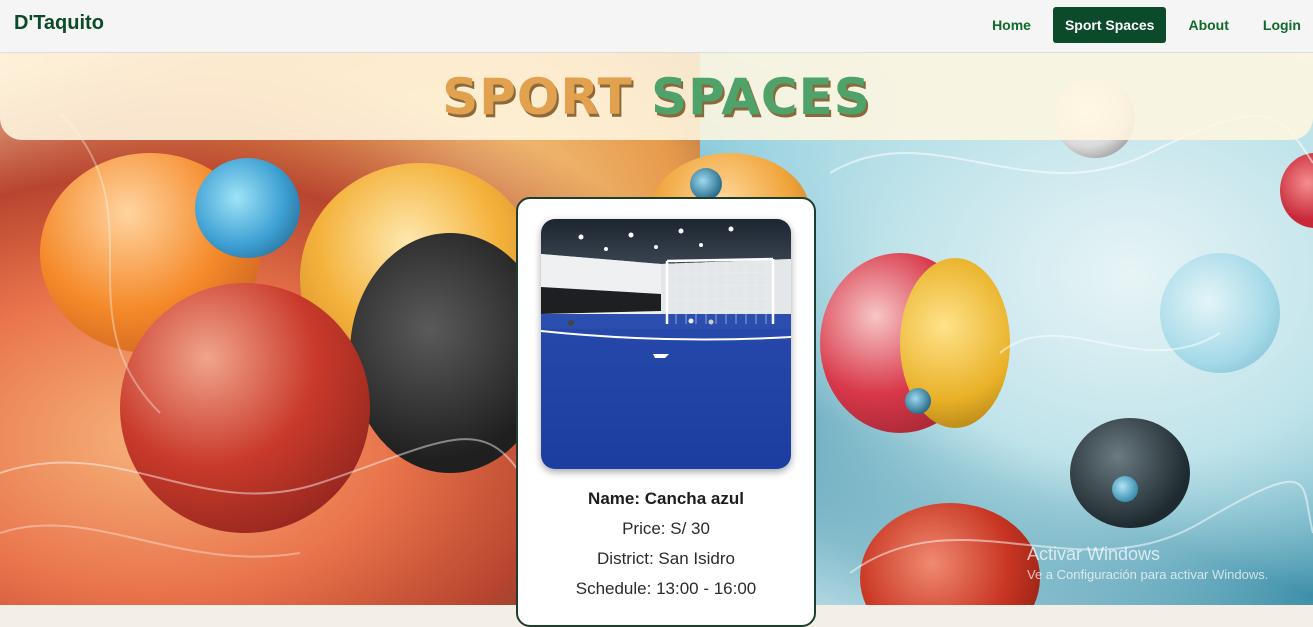 This screenshot has height=627, width=1313. I want to click on indoor-soccer-field-photo, so click(666, 344).